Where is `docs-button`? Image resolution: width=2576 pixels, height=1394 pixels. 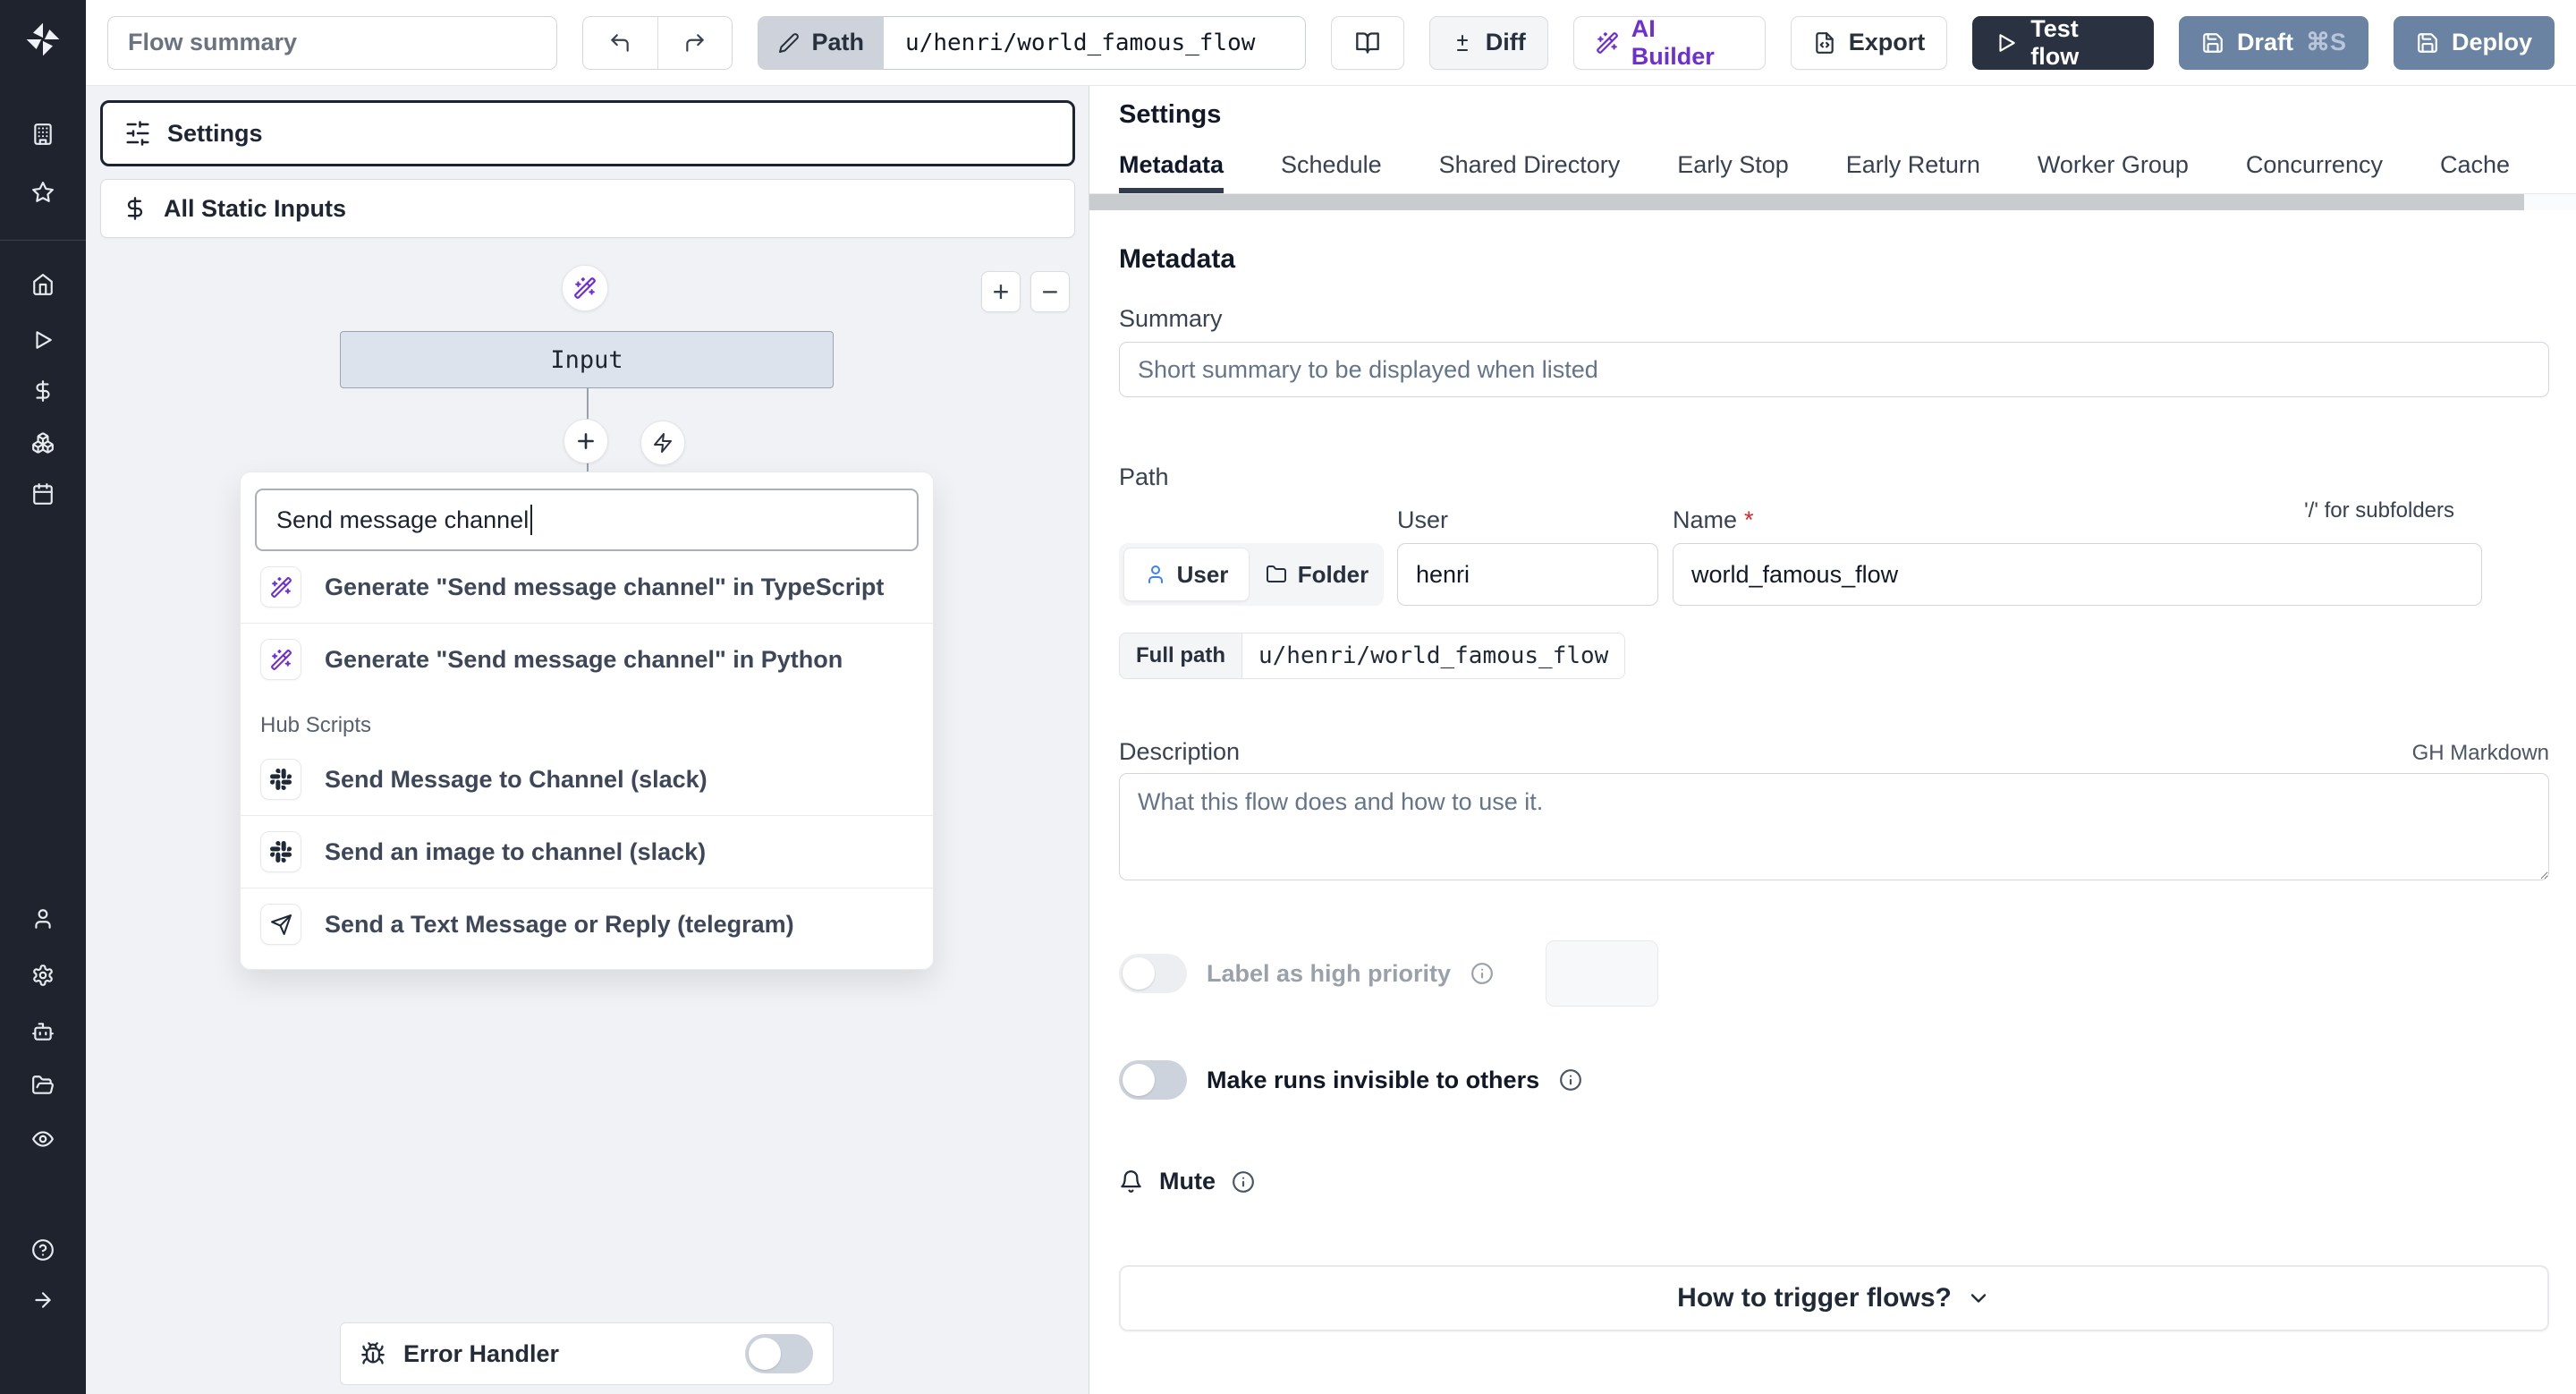 docs-button is located at coordinates (1367, 42).